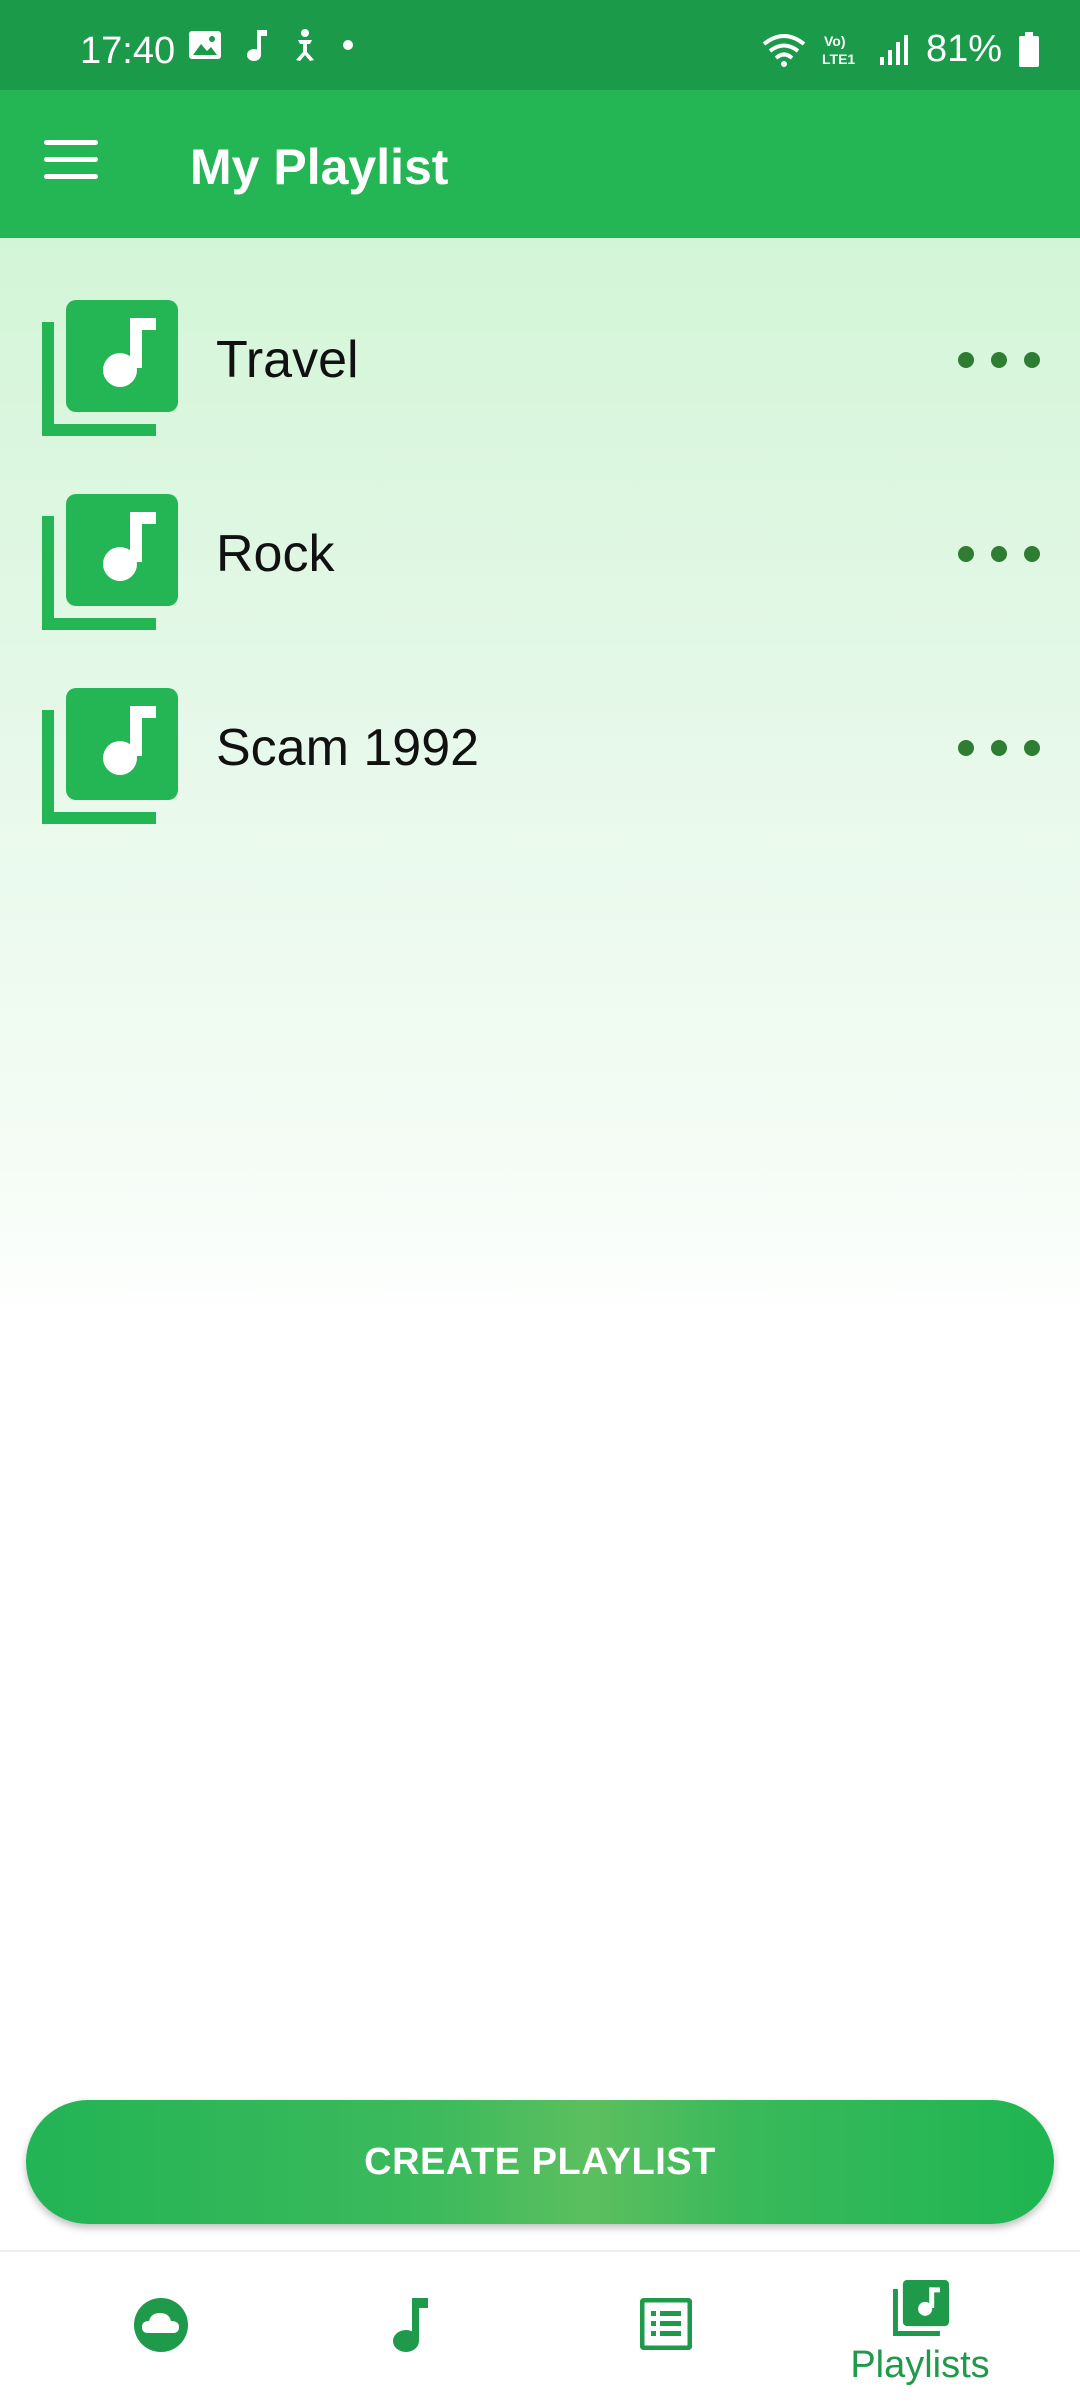 The image size is (1080, 2402). What do you see at coordinates (275, 554) in the screenshot?
I see `playlist-name: Rock` at bounding box center [275, 554].